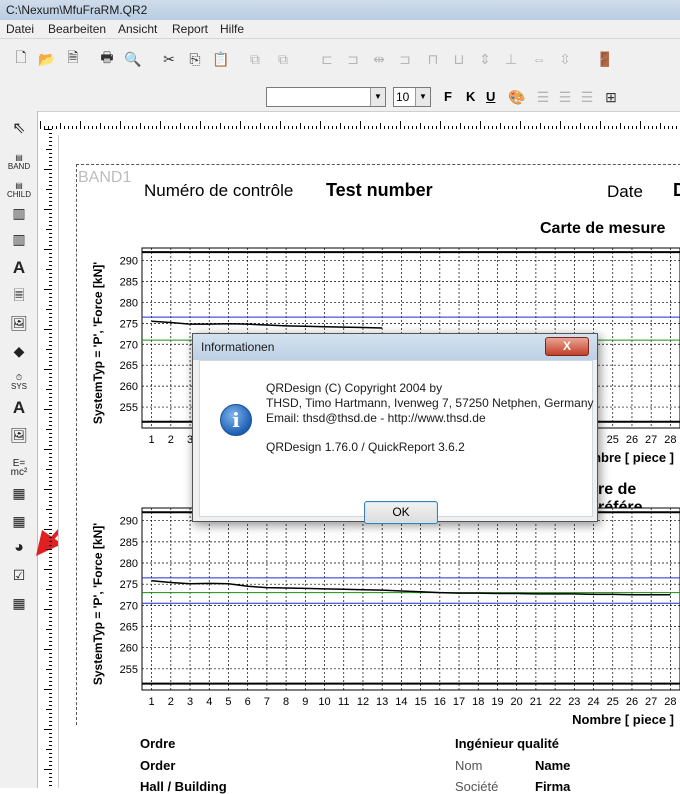 The image size is (680, 794). I want to click on exit-icon: 🚪, so click(605, 59).